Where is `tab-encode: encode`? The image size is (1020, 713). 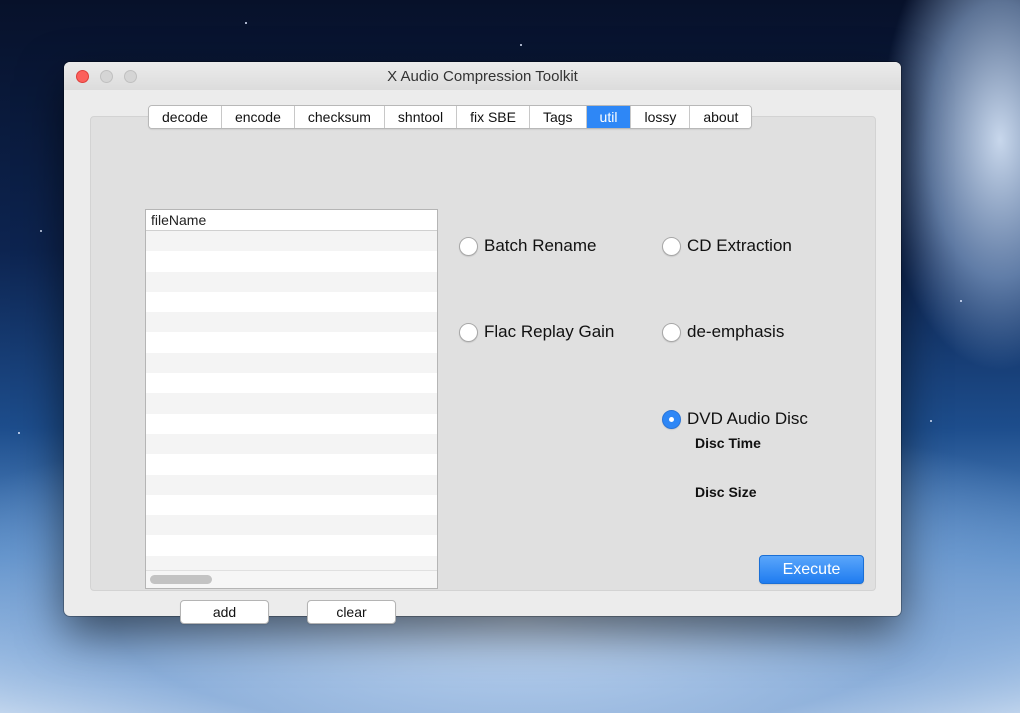
tab-encode: encode is located at coordinates (258, 117).